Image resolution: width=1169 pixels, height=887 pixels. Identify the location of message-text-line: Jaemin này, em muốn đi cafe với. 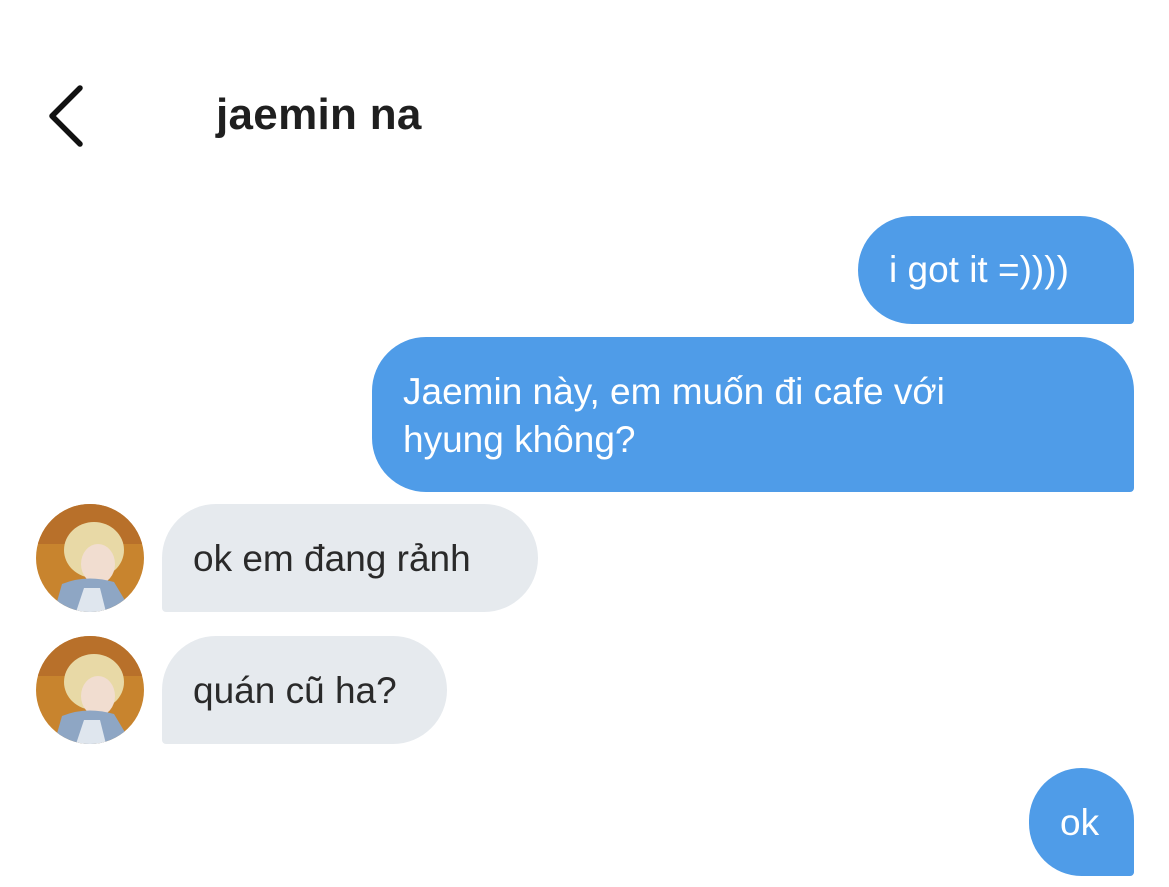
(674, 391).